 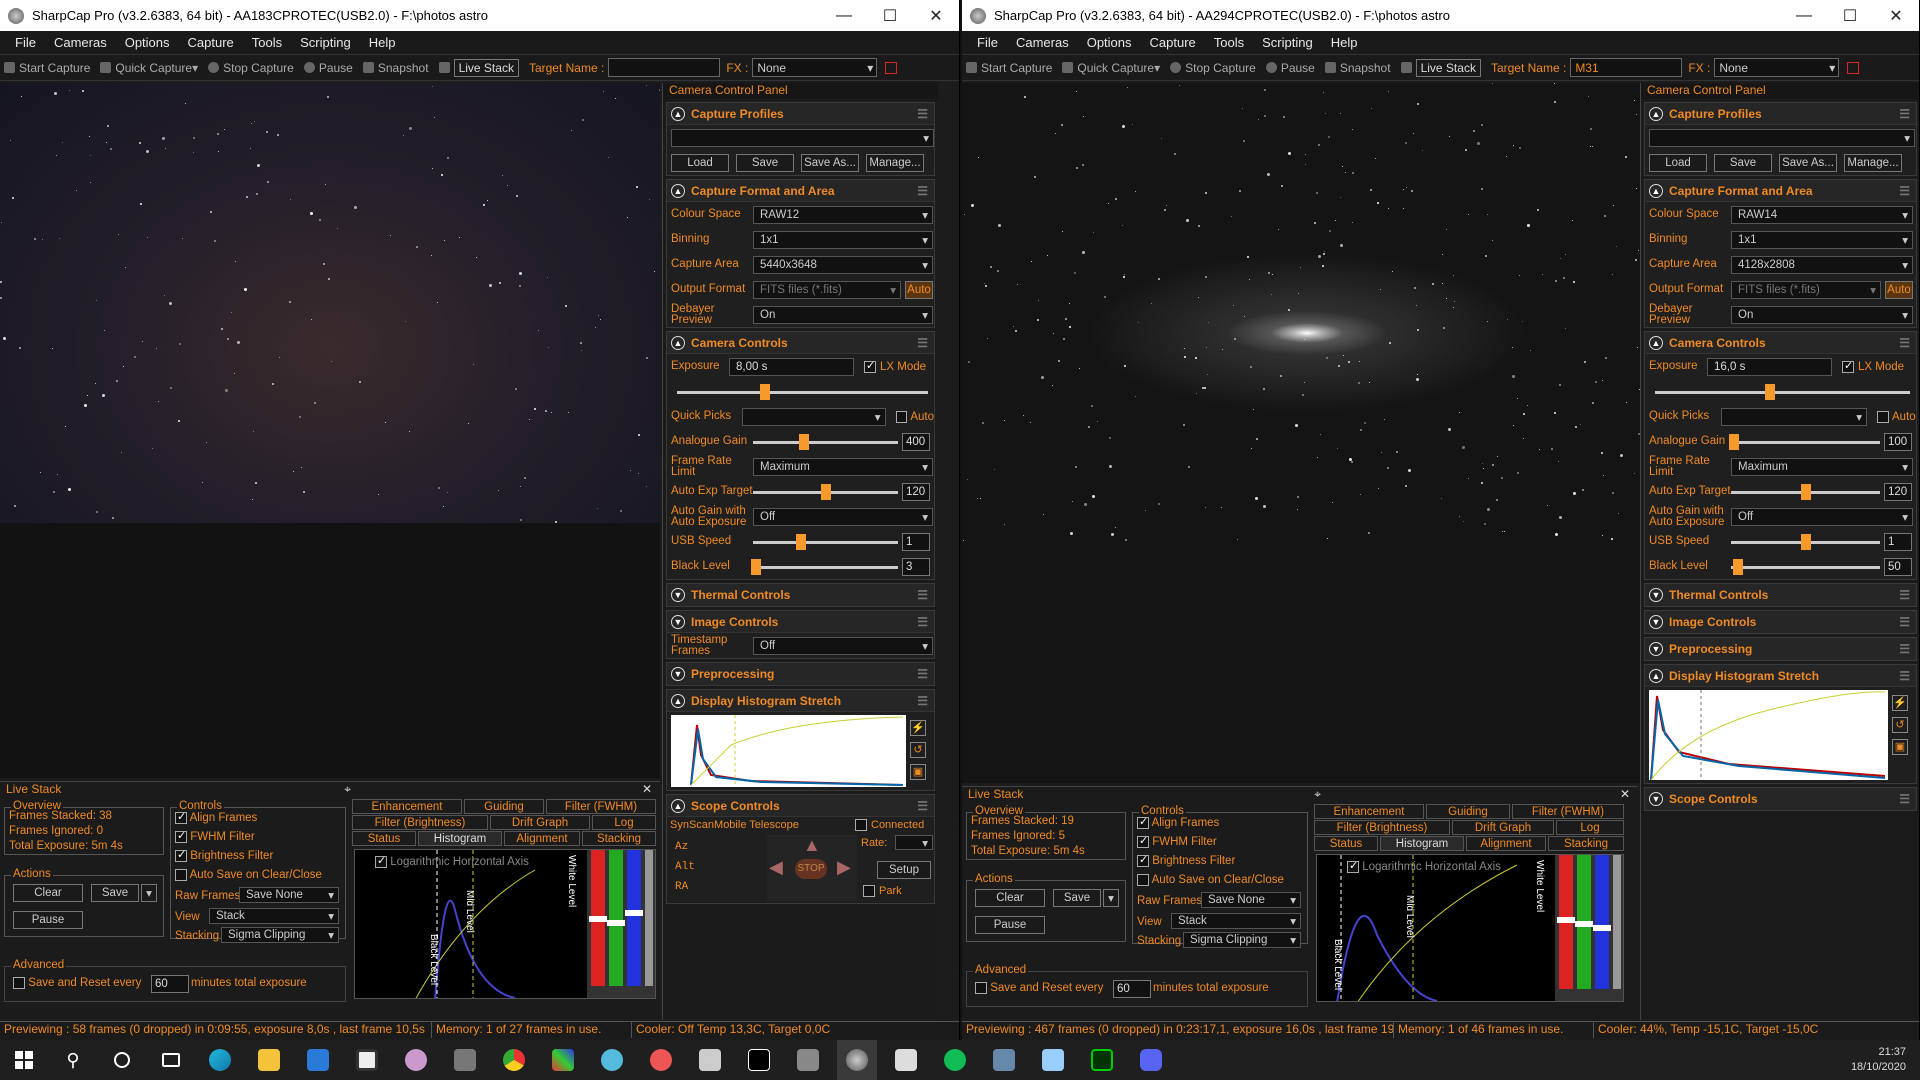 What do you see at coordinates (700, 162) in the screenshot?
I see `load-button: Load` at bounding box center [700, 162].